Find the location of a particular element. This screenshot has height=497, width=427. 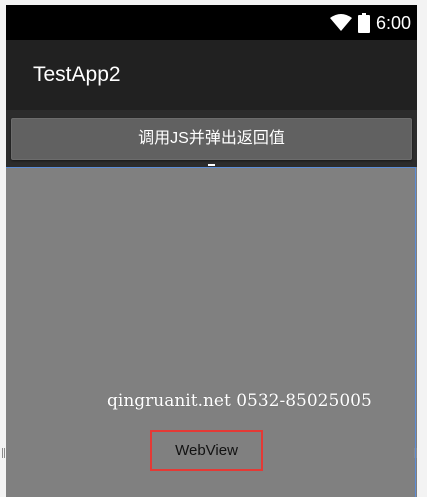

button-container: 调用JS并弹出返回值 is located at coordinates (211, 138).